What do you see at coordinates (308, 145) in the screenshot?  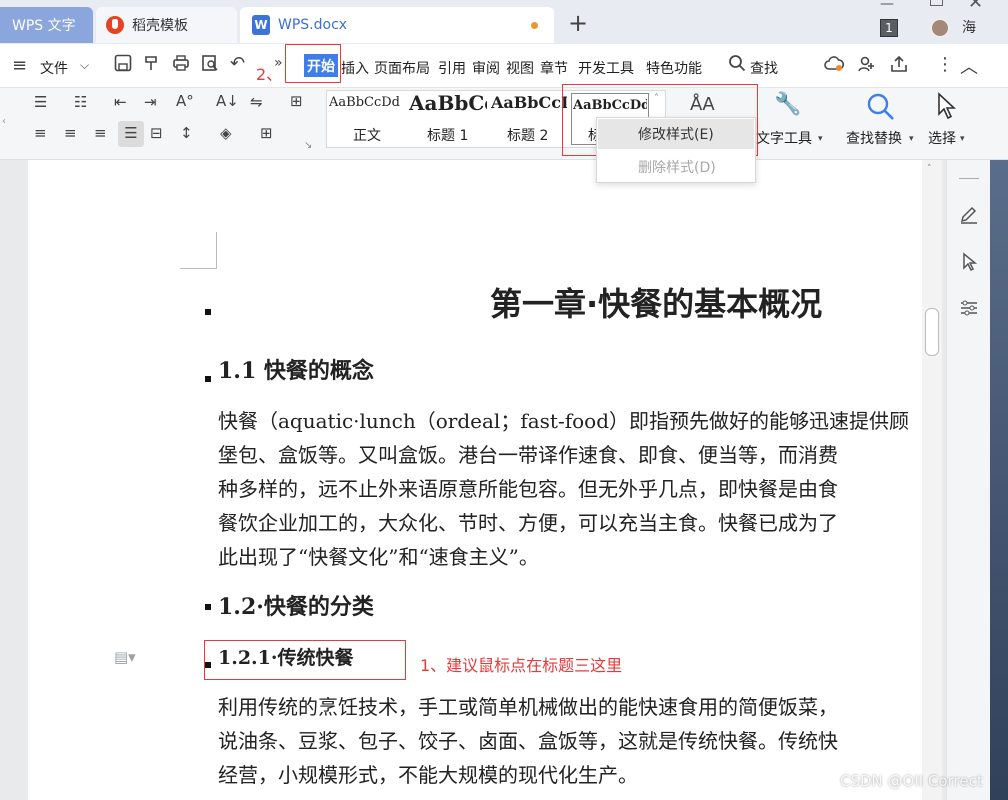 I see `paragraph-settings-icon: ↘` at bounding box center [308, 145].